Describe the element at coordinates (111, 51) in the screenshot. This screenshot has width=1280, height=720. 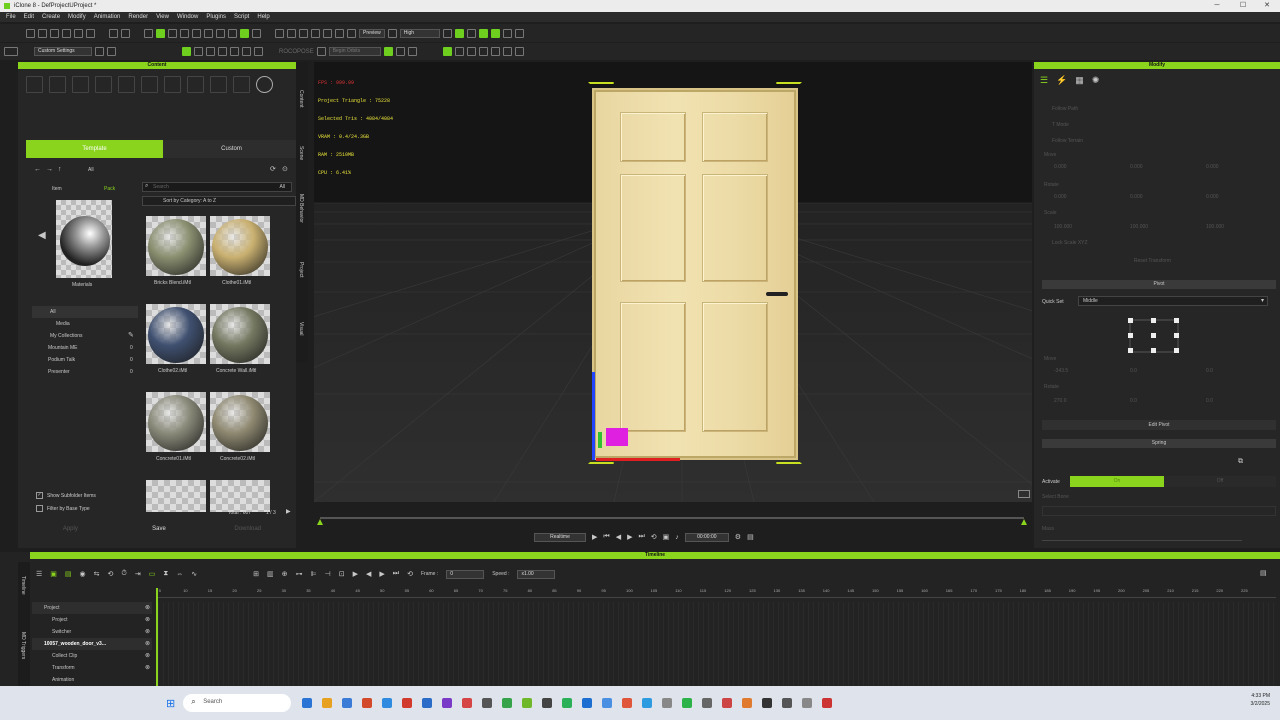
I see `settings-icon` at that location.